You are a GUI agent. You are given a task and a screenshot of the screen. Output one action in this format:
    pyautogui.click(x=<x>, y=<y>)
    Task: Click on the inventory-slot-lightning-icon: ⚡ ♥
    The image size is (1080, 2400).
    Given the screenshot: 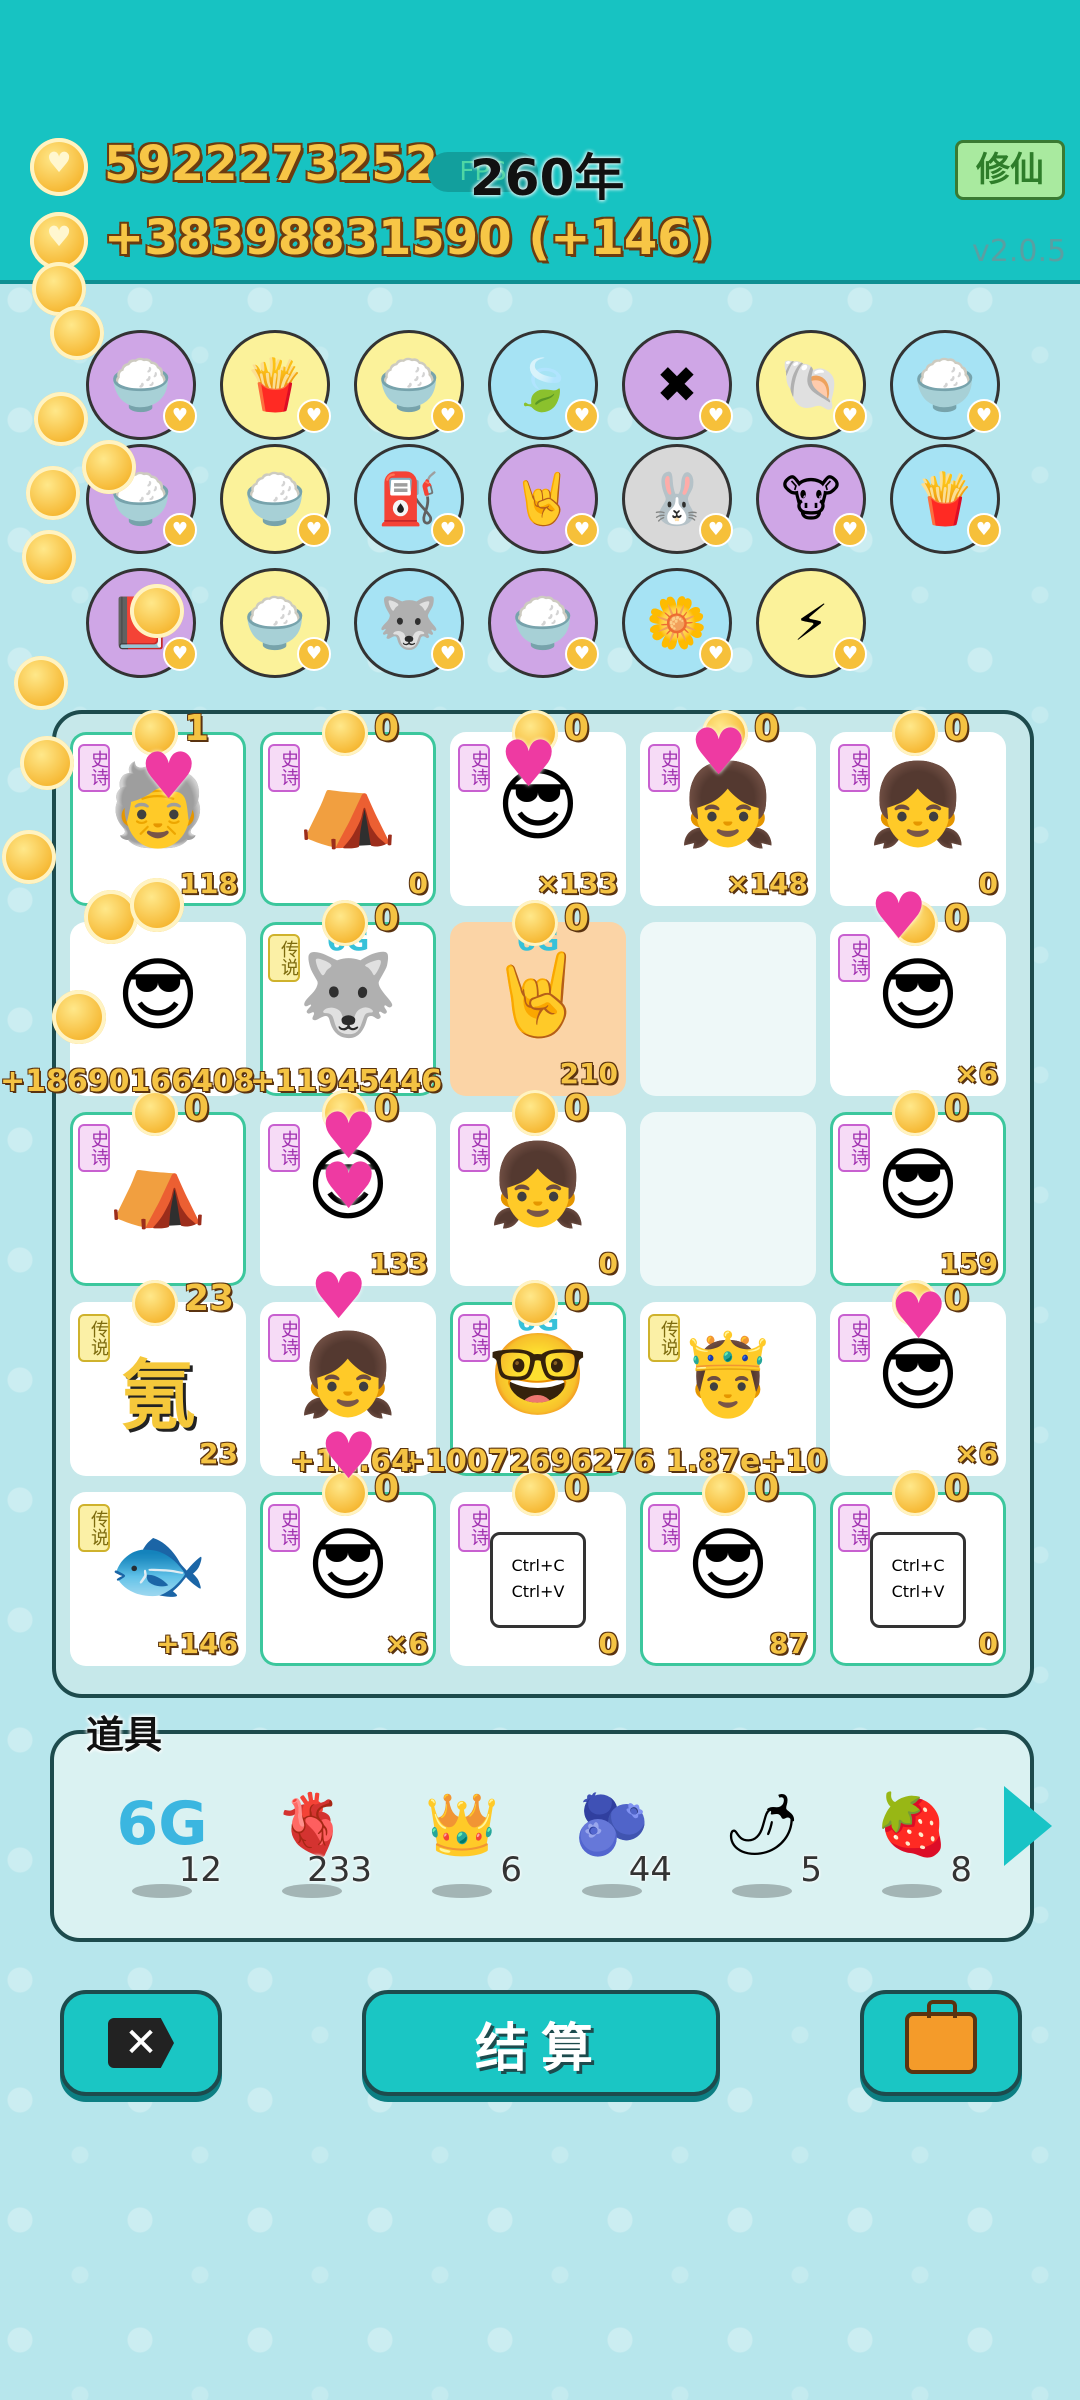 What is the action you would take?
    pyautogui.click(x=811, y=623)
    